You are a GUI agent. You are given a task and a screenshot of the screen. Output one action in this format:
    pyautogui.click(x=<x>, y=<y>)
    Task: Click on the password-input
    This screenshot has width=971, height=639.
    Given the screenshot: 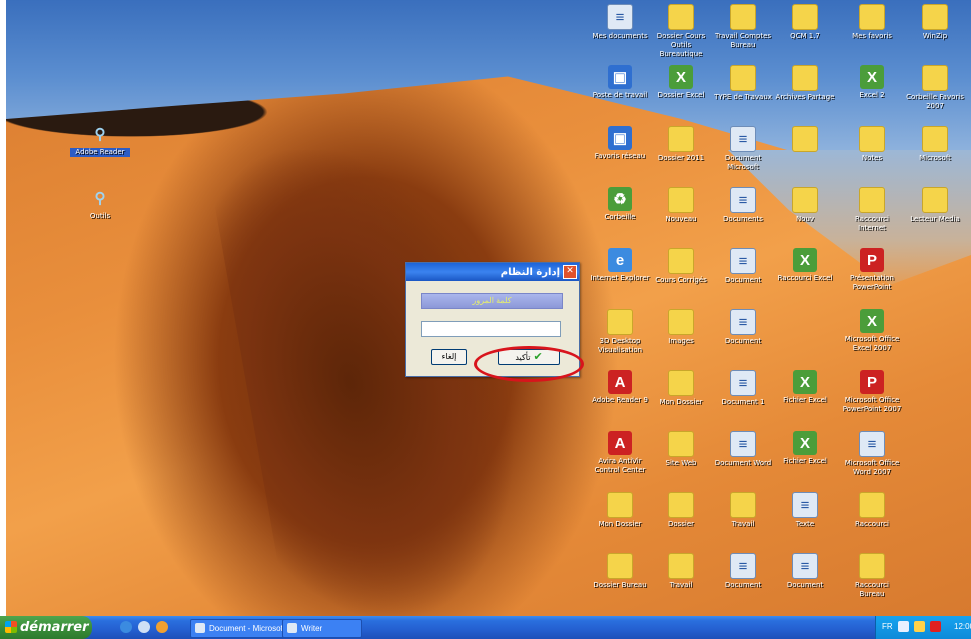 What is the action you would take?
    pyautogui.click(x=491, y=329)
    